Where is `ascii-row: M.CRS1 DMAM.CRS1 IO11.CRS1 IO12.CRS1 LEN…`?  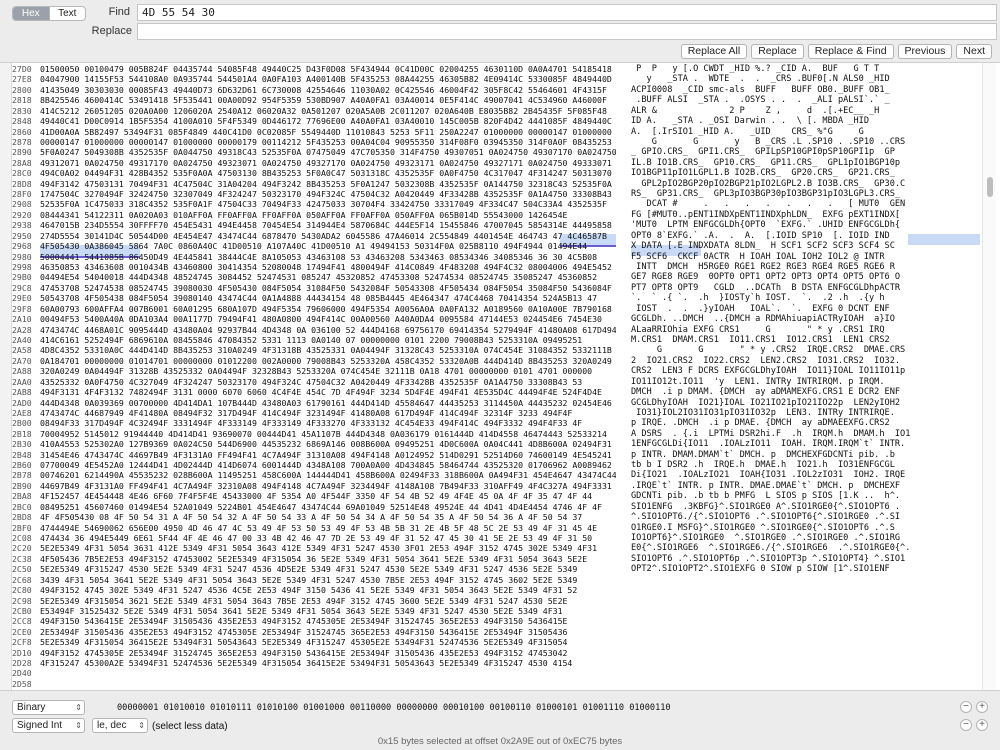
ascii-row: M.CRS1 DMAM.CRS1 IO11.CRS1 IO12.CRS1 LEN… is located at coordinates (805, 340).